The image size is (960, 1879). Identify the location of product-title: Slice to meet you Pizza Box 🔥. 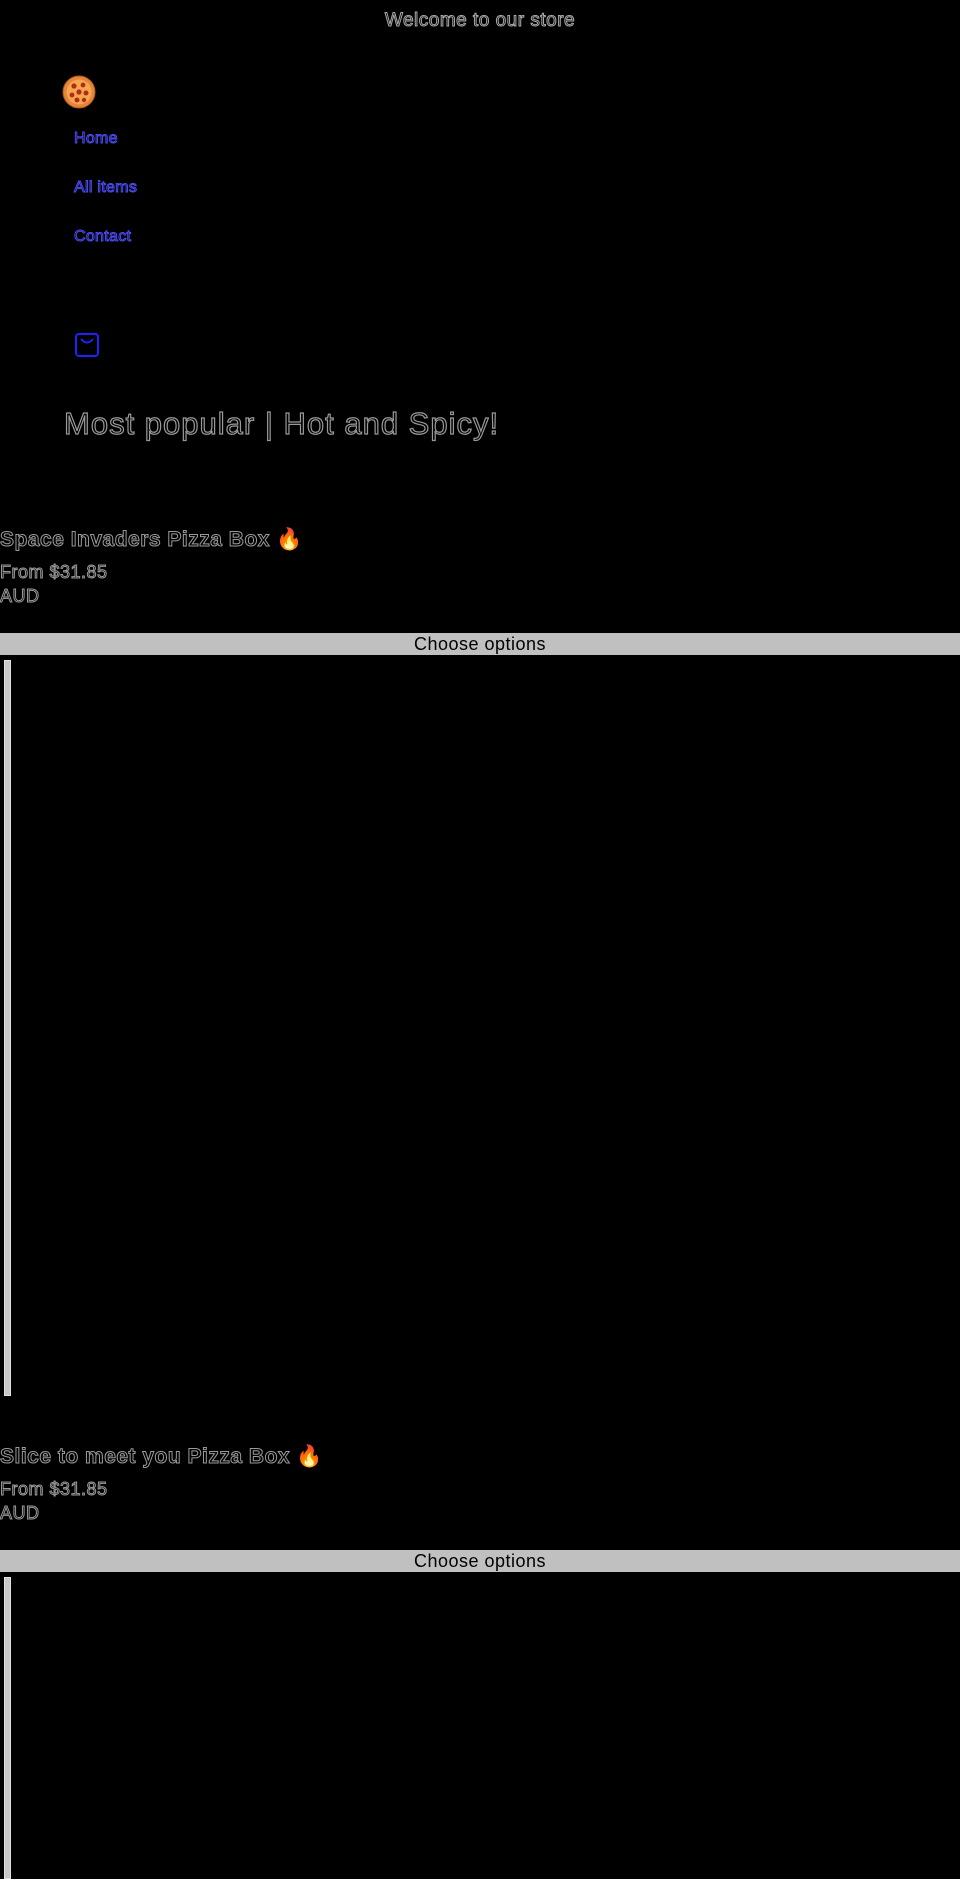
(480, 1461).